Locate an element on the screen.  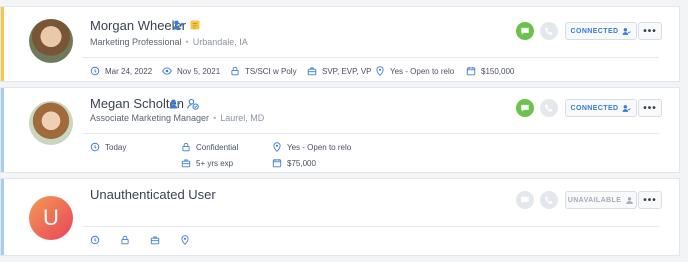
call-button-disabled is located at coordinates (549, 200).